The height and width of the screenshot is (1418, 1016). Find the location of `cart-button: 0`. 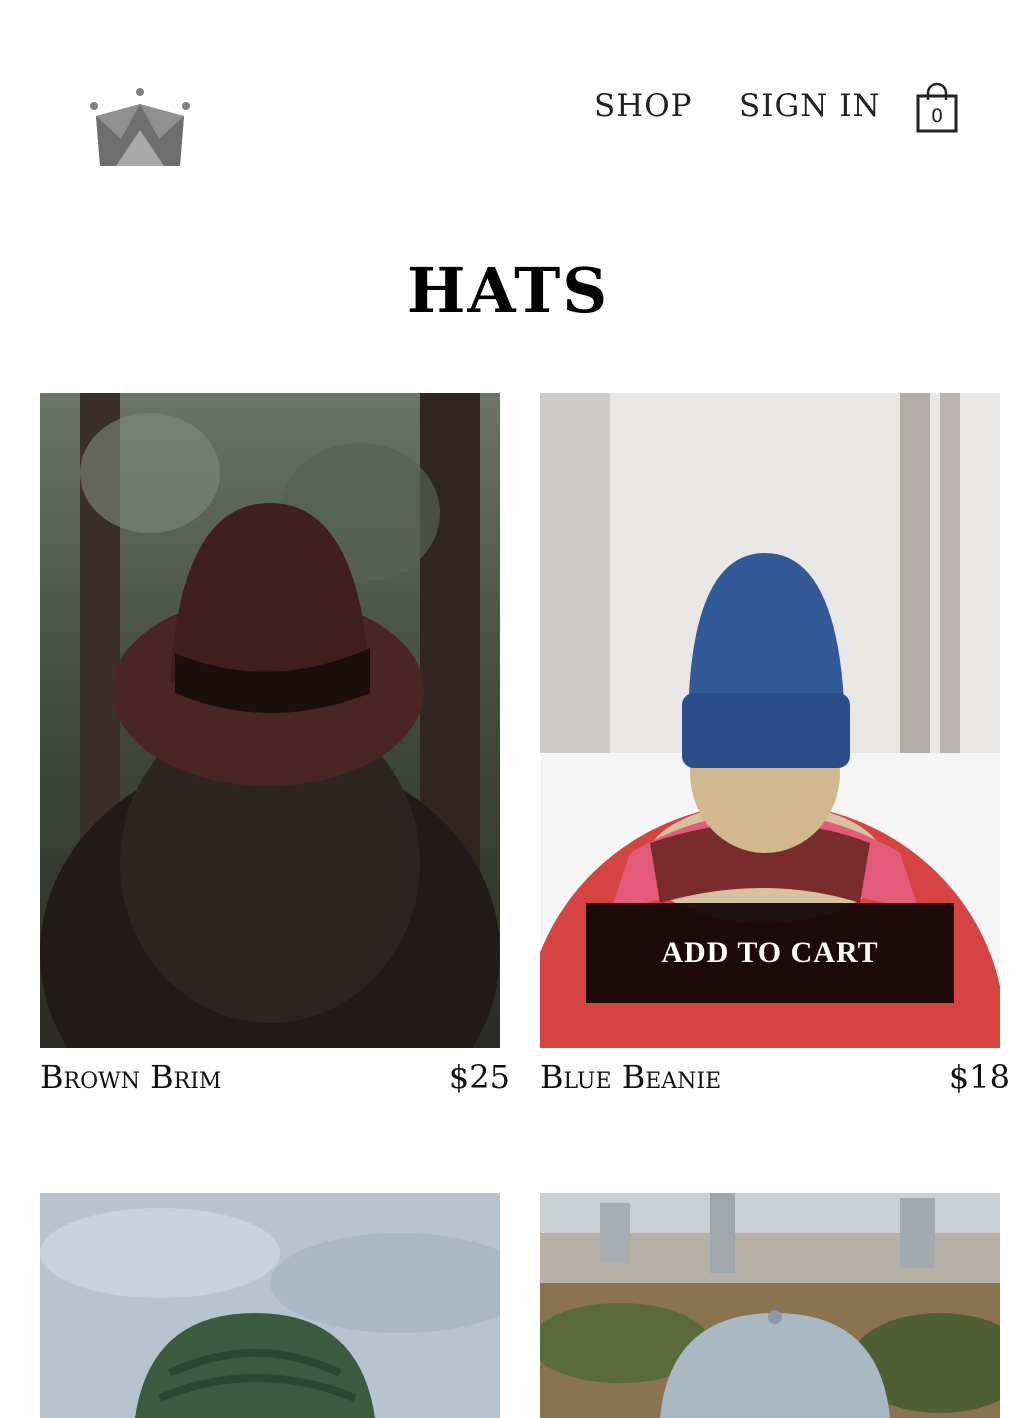

cart-button: 0 is located at coordinates (937, 108).